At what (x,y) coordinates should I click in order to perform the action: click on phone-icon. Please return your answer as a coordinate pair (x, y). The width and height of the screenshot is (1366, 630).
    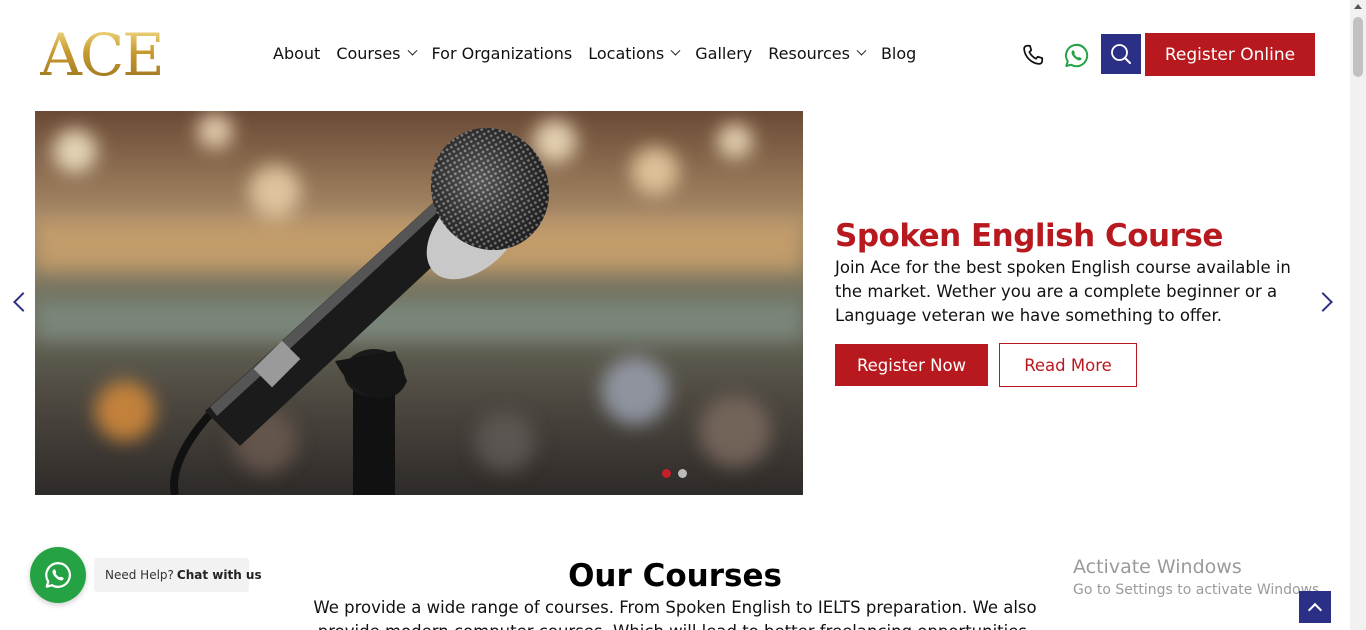
    Looking at the image, I should click on (1033, 55).